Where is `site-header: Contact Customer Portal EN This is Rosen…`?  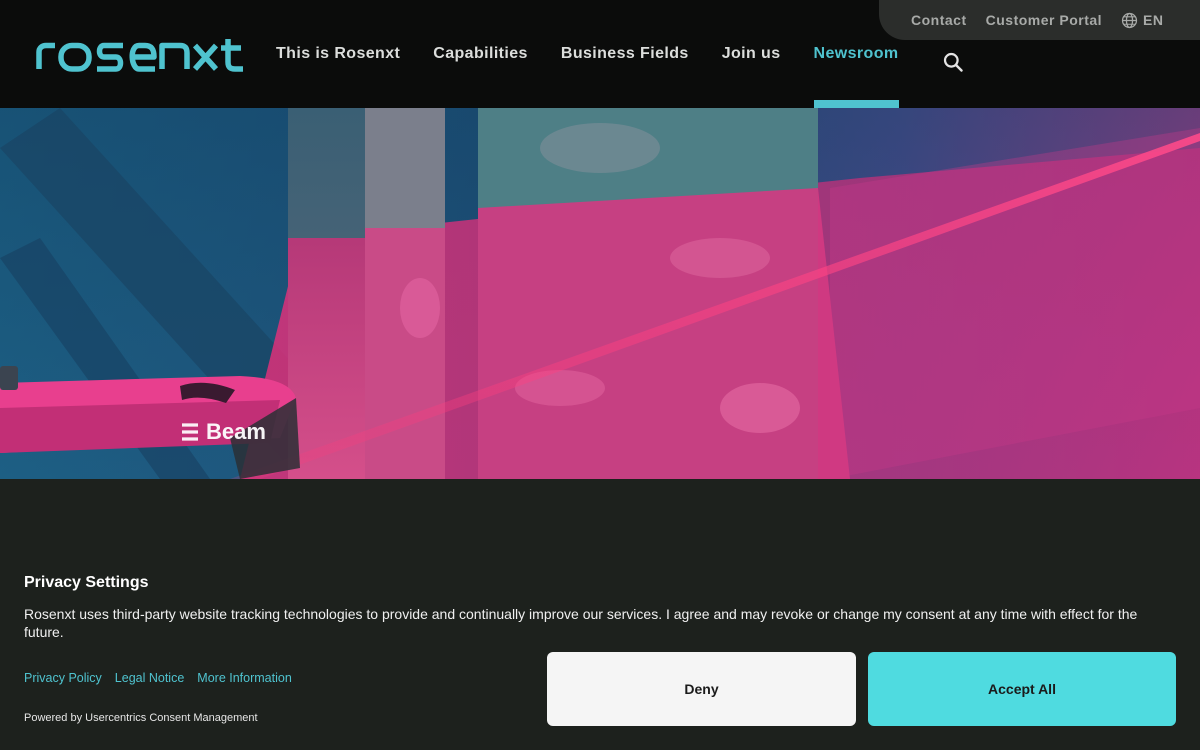
site-header: Contact Customer Portal EN This is Rosen… is located at coordinates (600, 54).